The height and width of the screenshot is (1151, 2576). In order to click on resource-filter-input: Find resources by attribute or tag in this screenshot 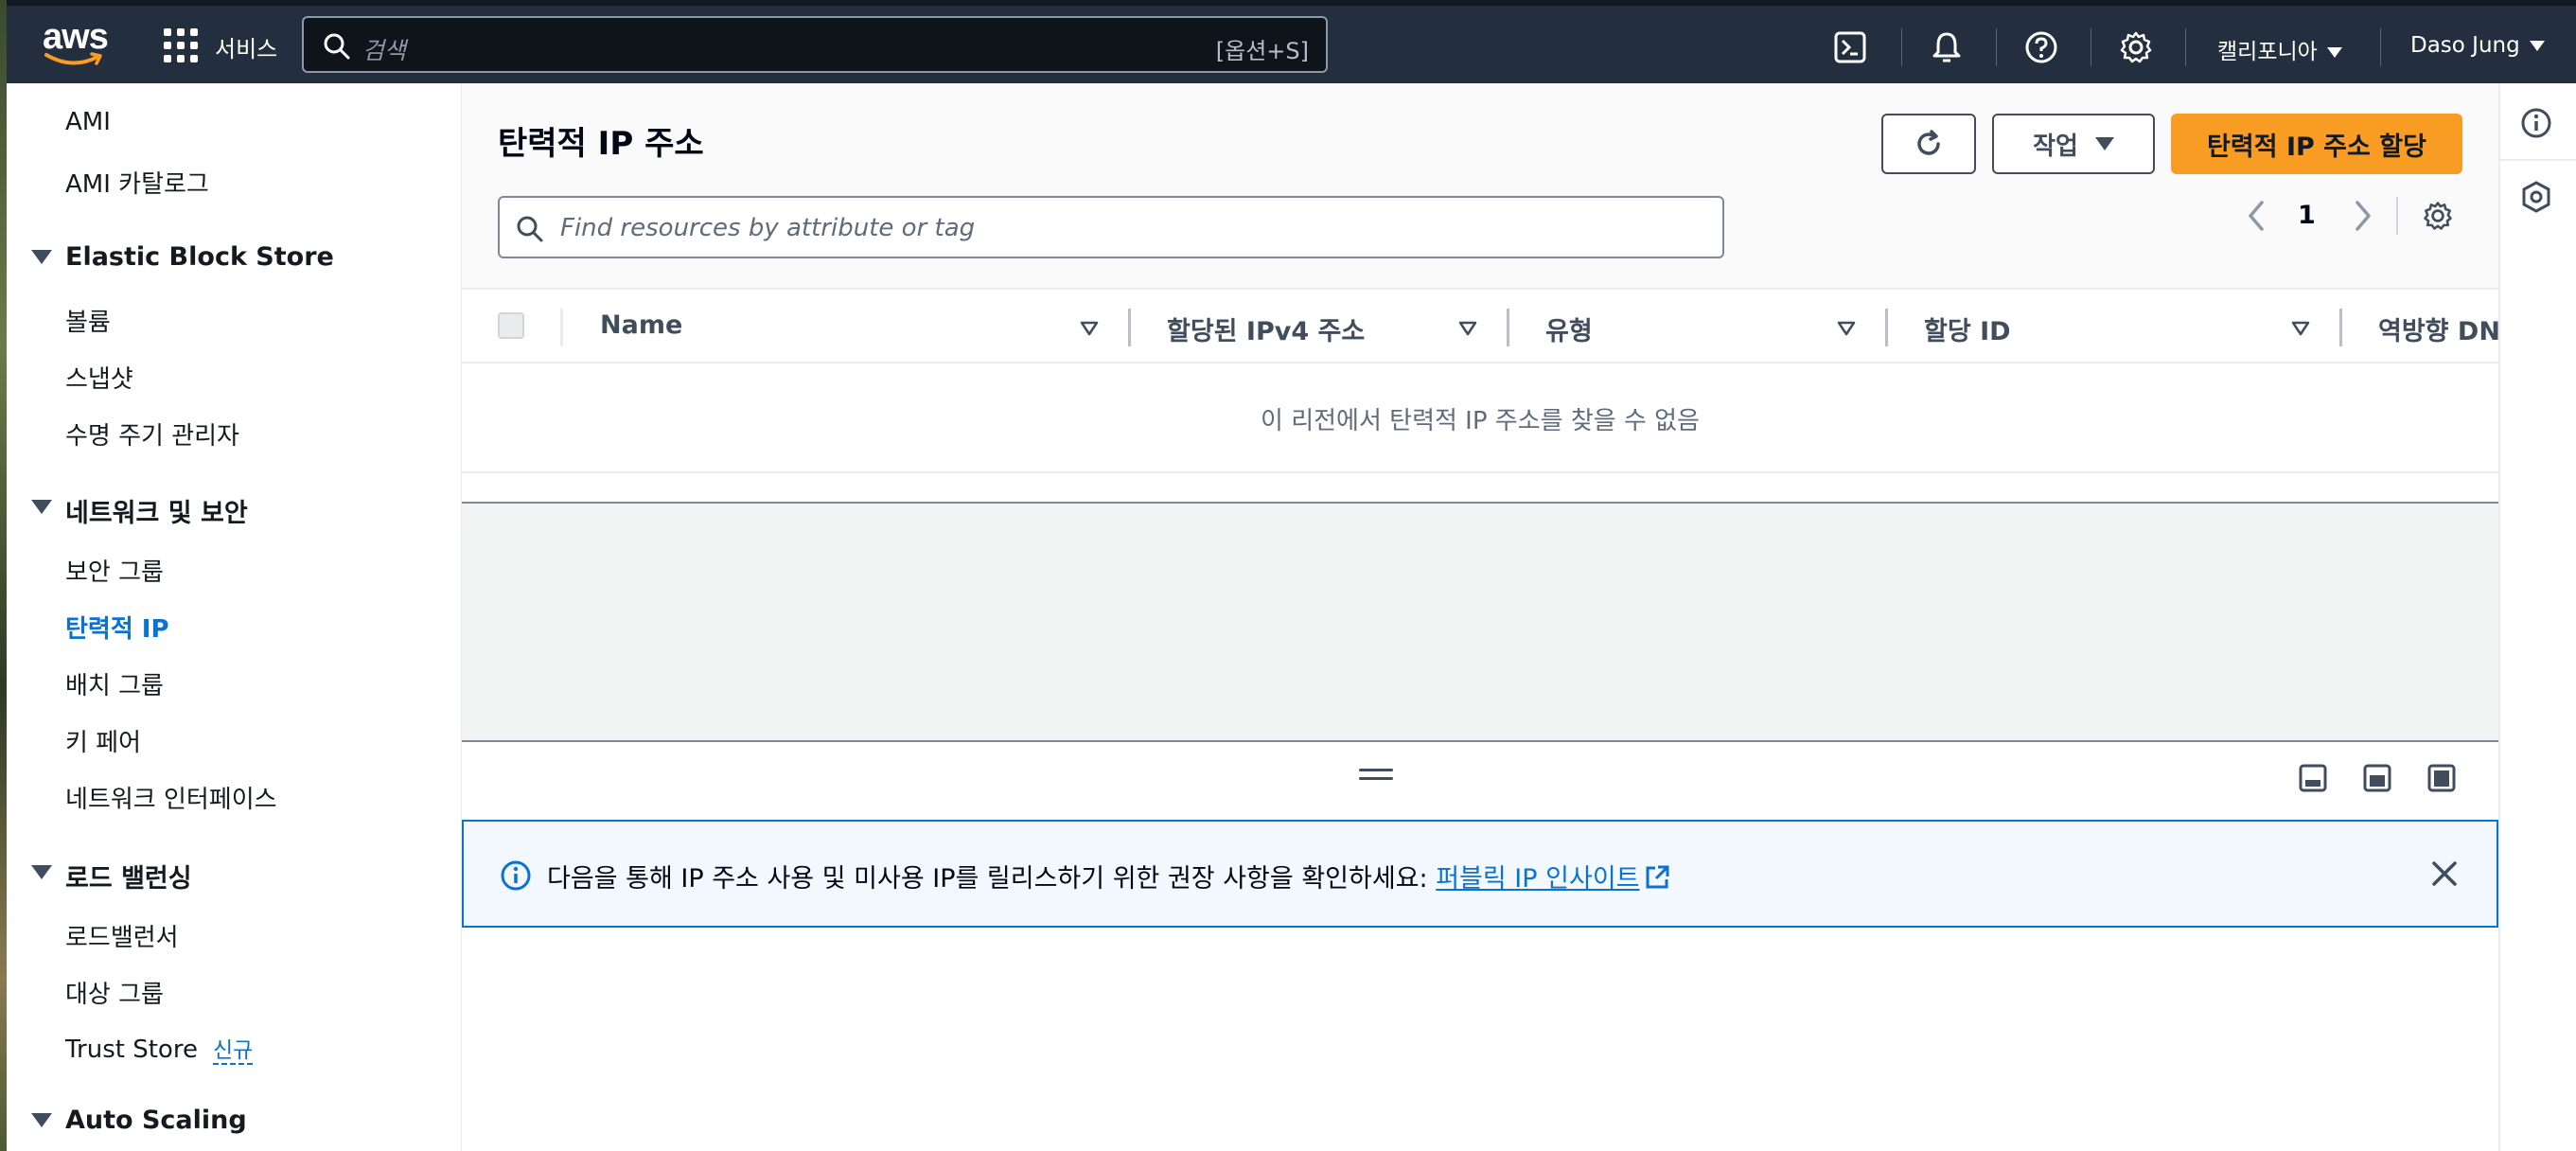, I will do `click(1111, 227)`.